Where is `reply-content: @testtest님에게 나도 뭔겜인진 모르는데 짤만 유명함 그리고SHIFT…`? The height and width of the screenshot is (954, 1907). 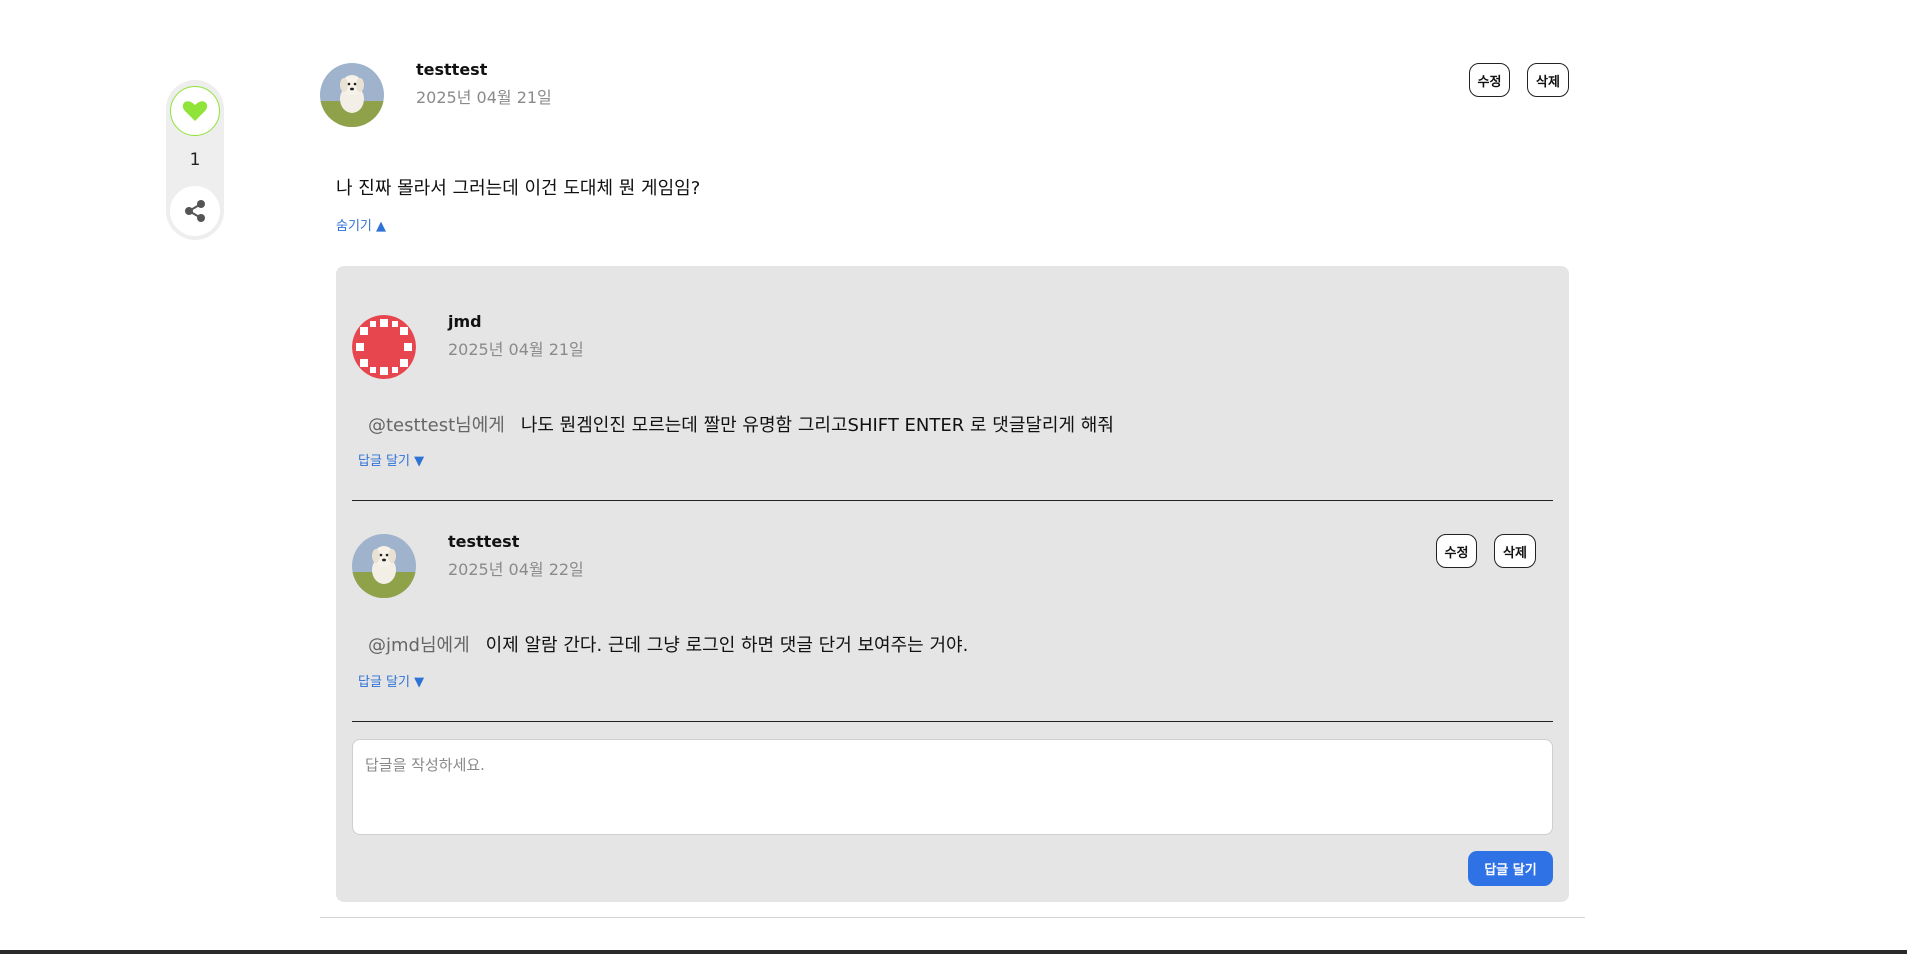
reply-content: @testtest님에게 나도 뭔겜인진 모르는데 짤만 유명함 그리고SHIFT… is located at coordinates (741, 424).